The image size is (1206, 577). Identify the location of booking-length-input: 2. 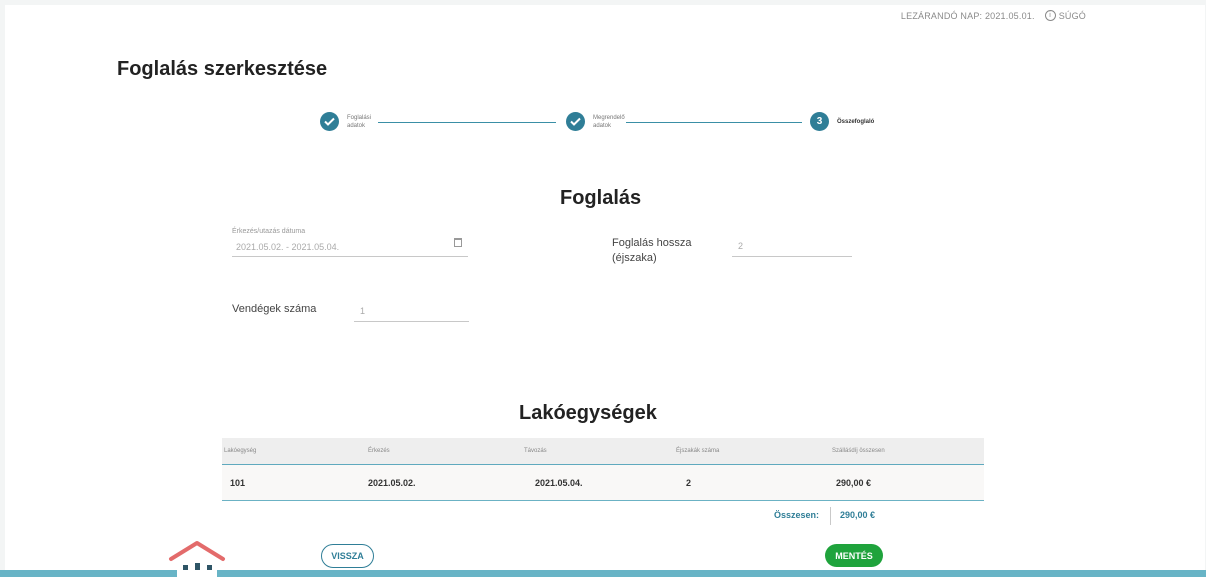
(792, 249).